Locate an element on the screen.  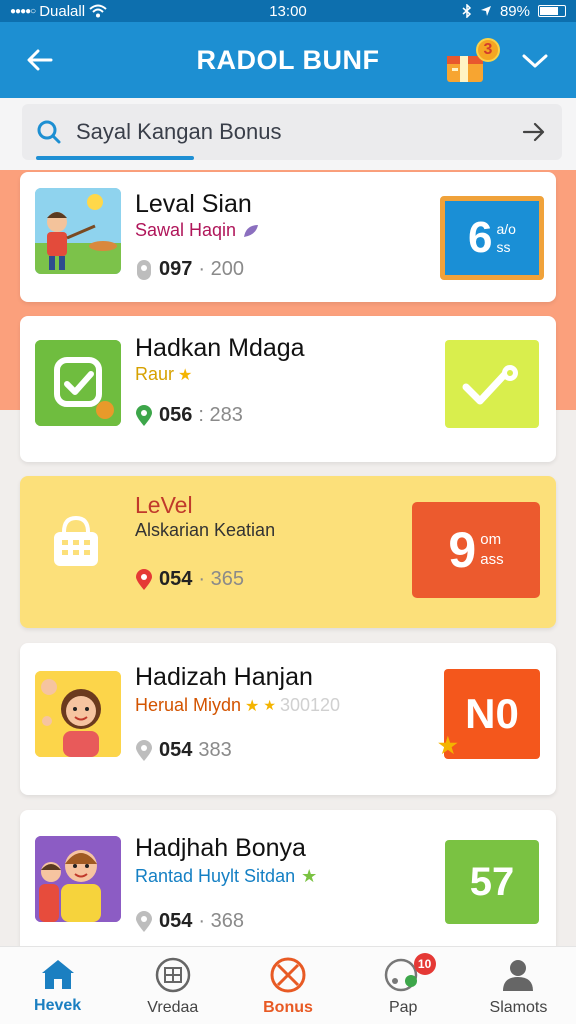
status-bar: ●●●●○ Dualall 13:00 89% is located at coordinates (288, 11).